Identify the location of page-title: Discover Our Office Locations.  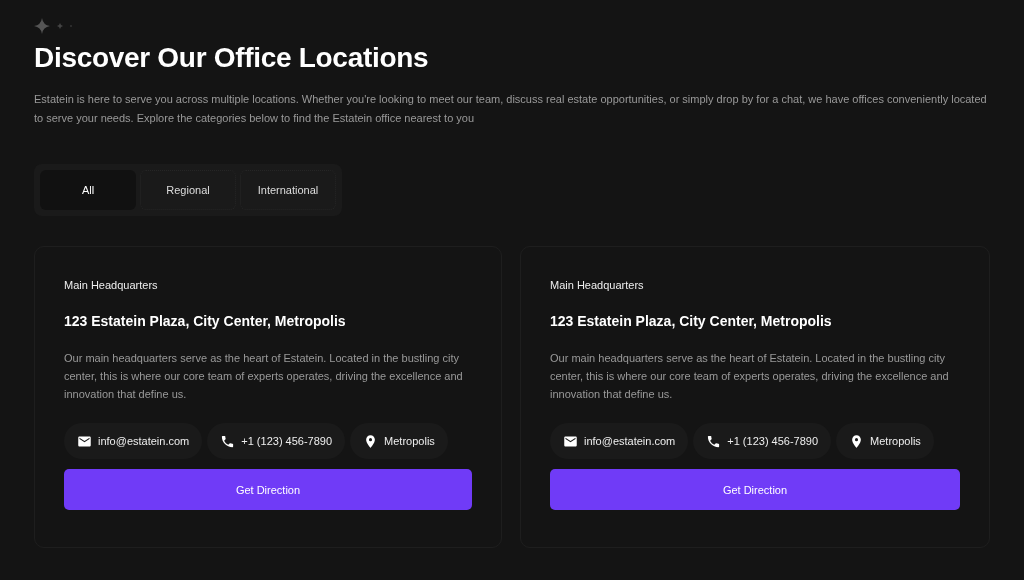
(232, 58).